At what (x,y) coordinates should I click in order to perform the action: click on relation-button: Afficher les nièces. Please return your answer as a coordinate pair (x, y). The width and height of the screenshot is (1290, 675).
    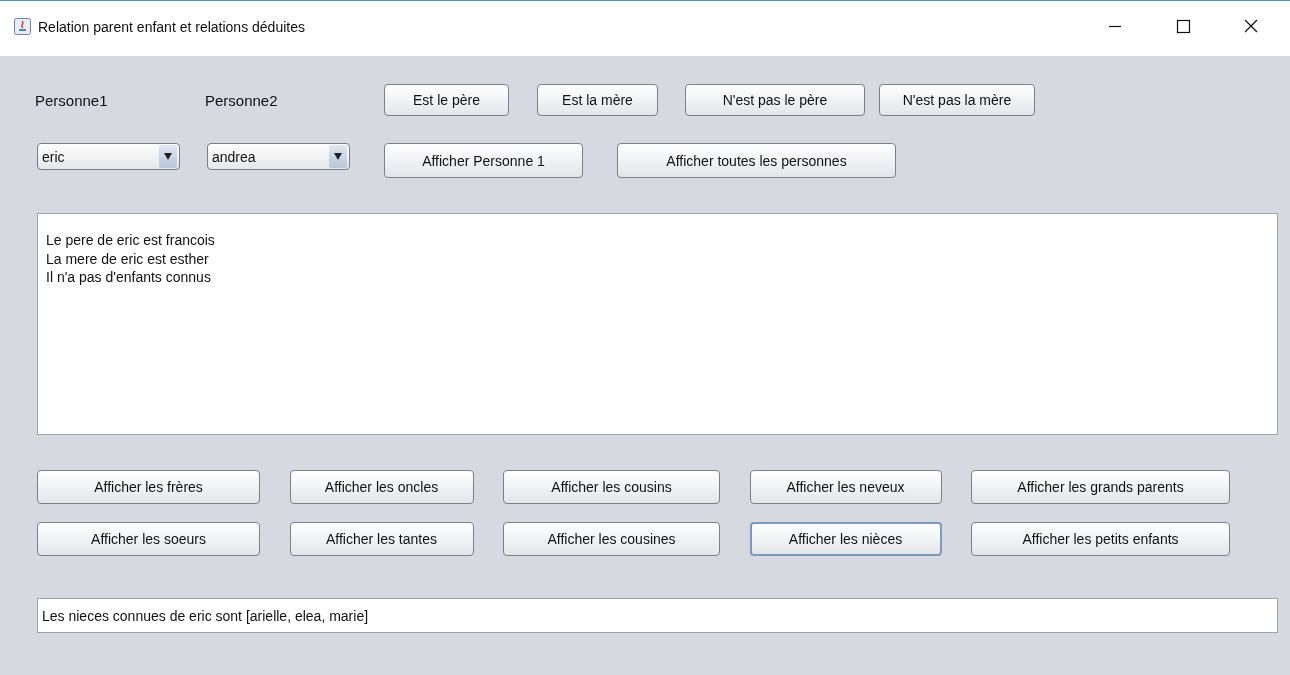
    Looking at the image, I should click on (845, 539).